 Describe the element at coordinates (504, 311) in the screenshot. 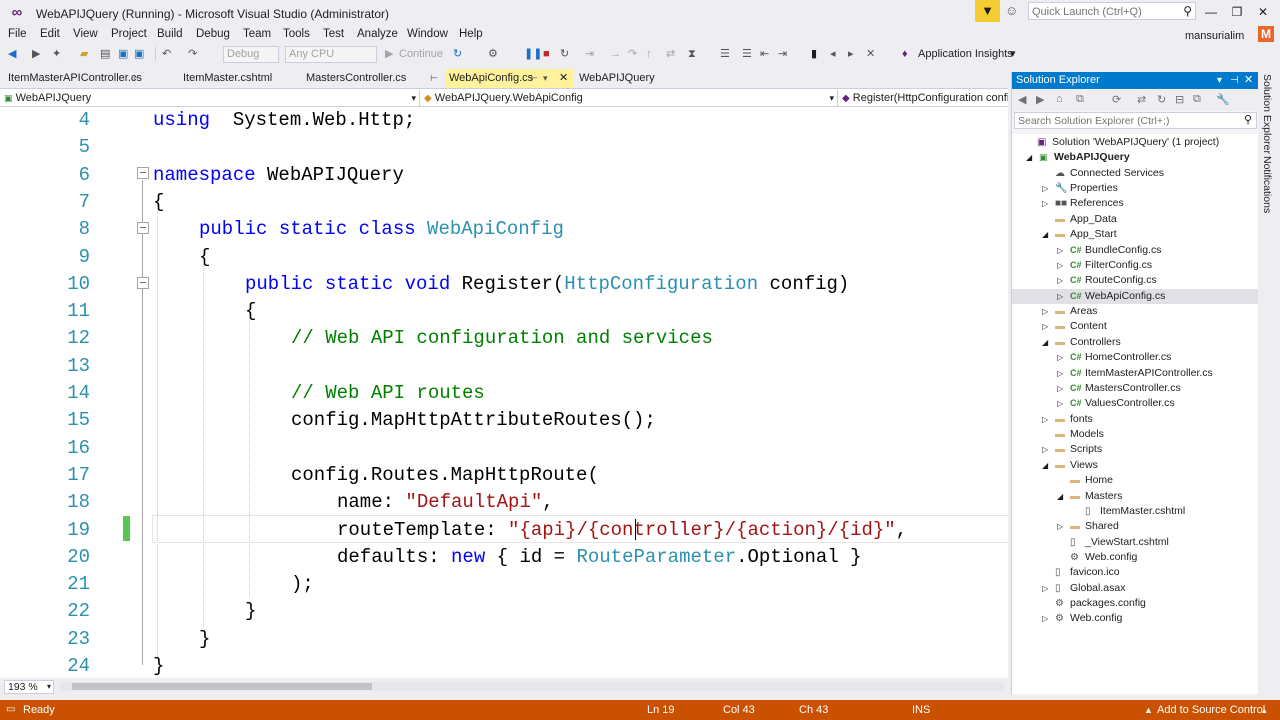

I see `code-line: 11 {` at that location.